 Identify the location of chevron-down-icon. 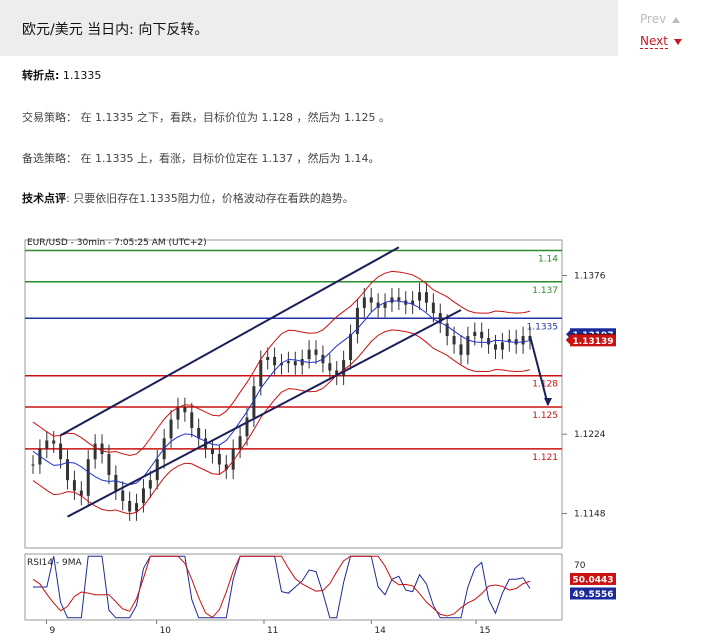
(677, 41).